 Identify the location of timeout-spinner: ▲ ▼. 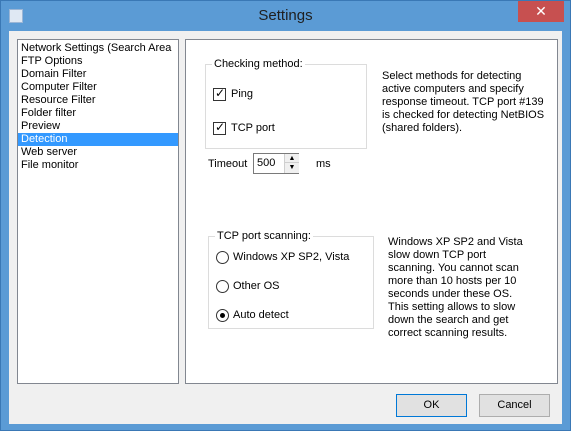
(276, 163).